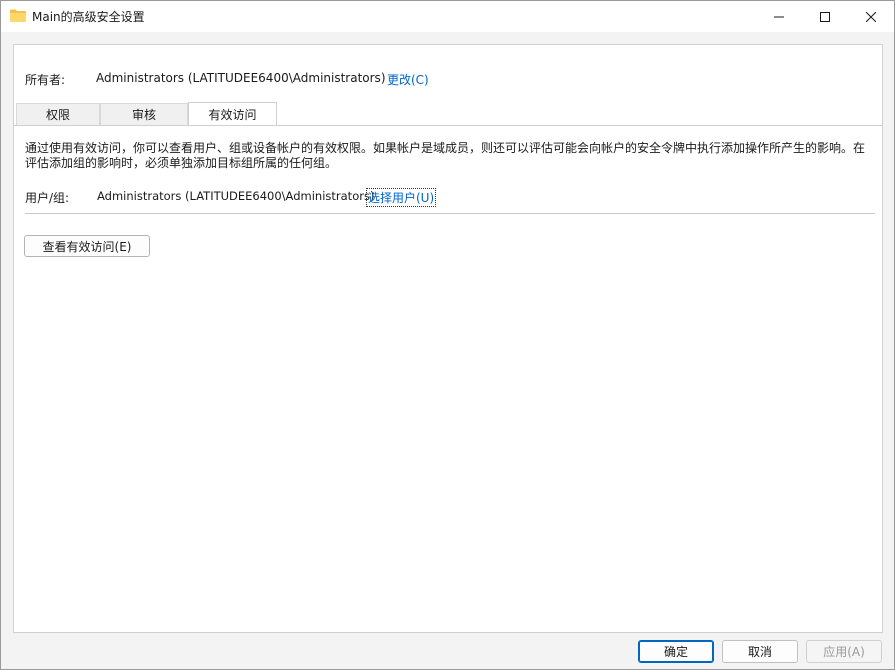  I want to click on tab-label: 审核, so click(143, 115).